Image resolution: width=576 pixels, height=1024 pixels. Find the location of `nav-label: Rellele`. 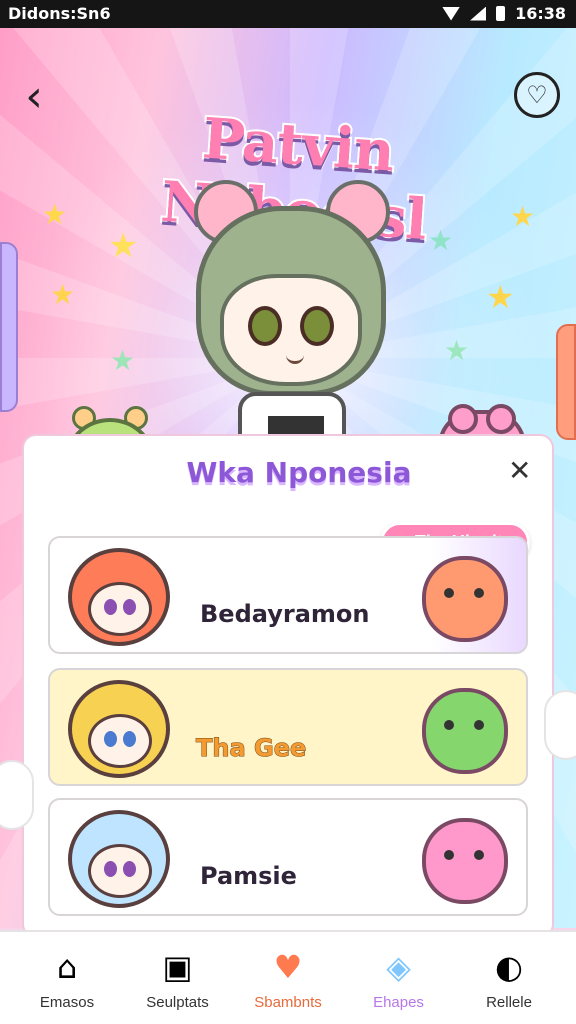

nav-label: Rellele is located at coordinates (509, 1002).